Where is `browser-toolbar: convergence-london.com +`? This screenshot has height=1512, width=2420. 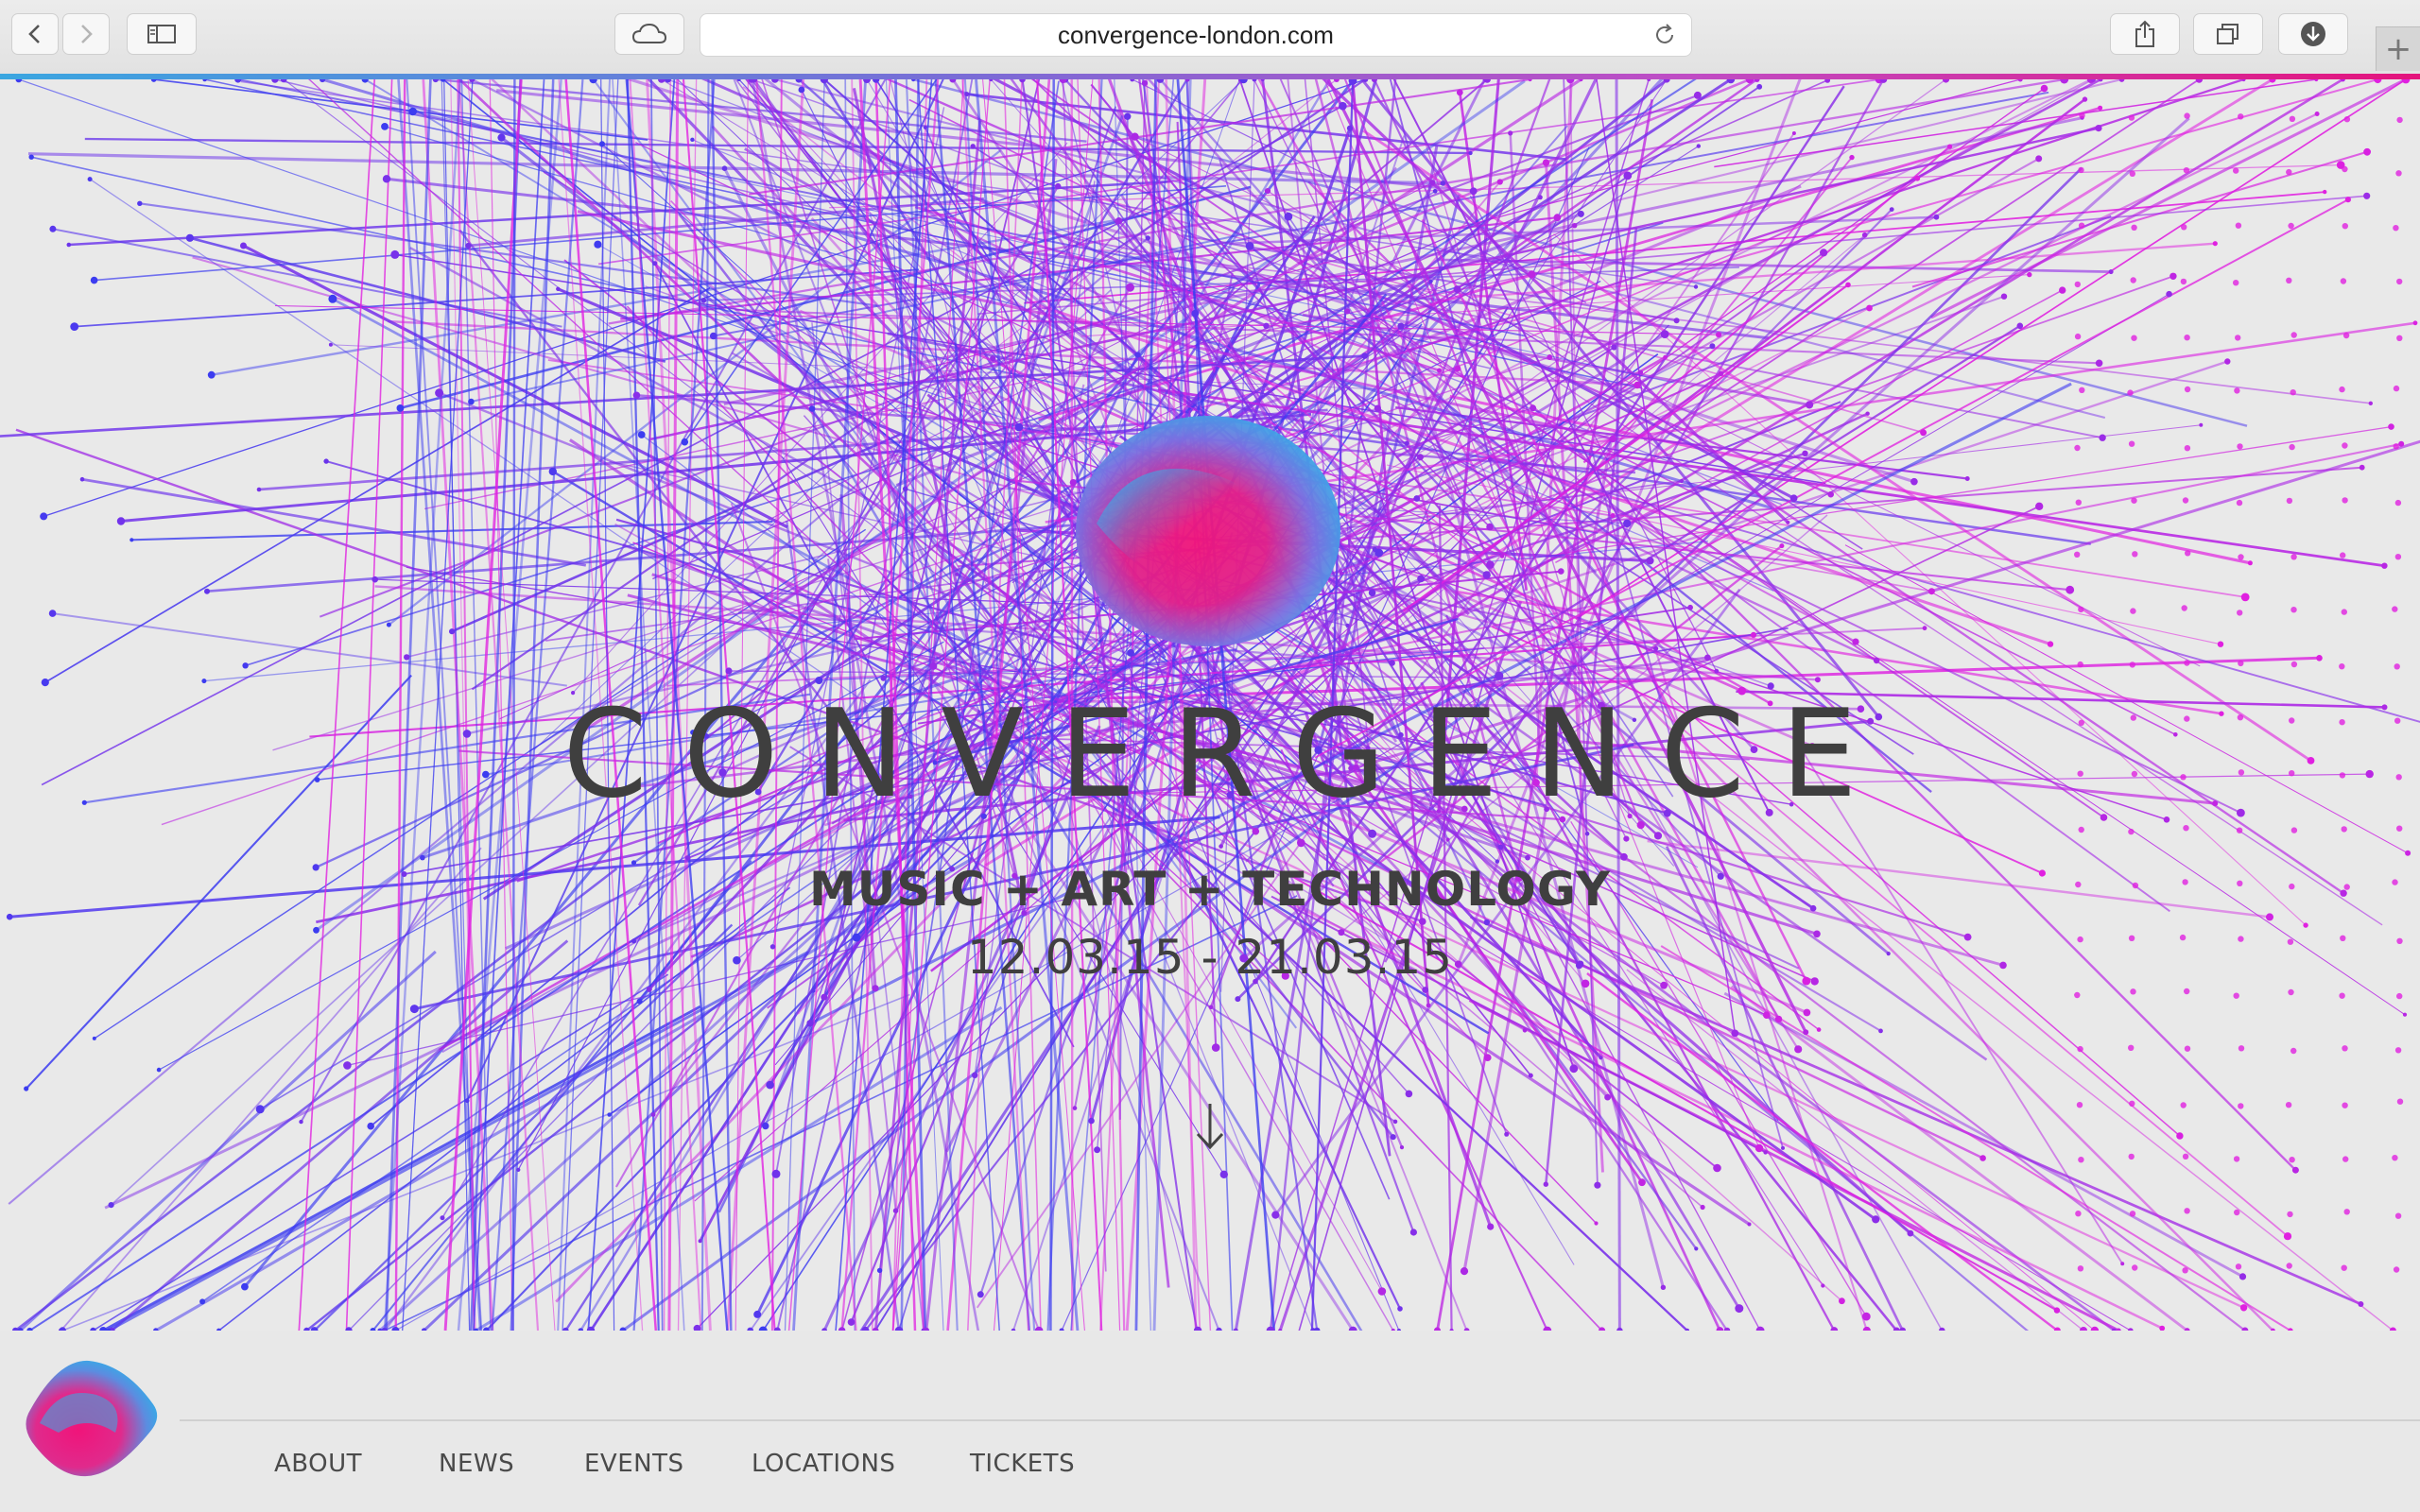
browser-toolbar: convergence-london.com + is located at coordinates (1210, 37).